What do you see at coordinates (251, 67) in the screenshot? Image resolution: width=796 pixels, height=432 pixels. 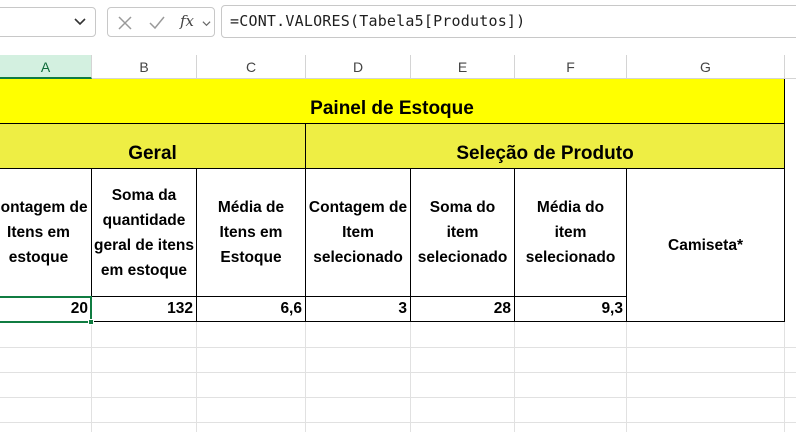 I see `column-header-c: C` at bounding box center [251, 67].